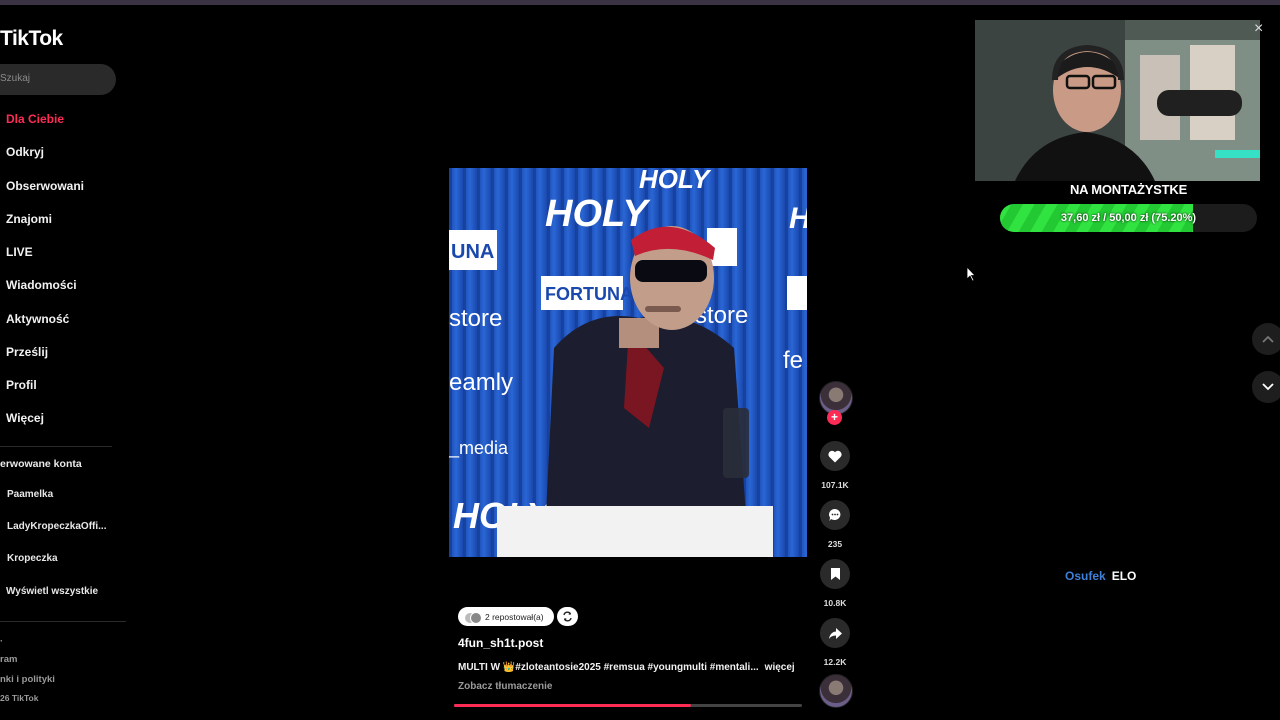 The image size is (1280, 720). I want to click on close-icon: ×, so click(1258, 29).